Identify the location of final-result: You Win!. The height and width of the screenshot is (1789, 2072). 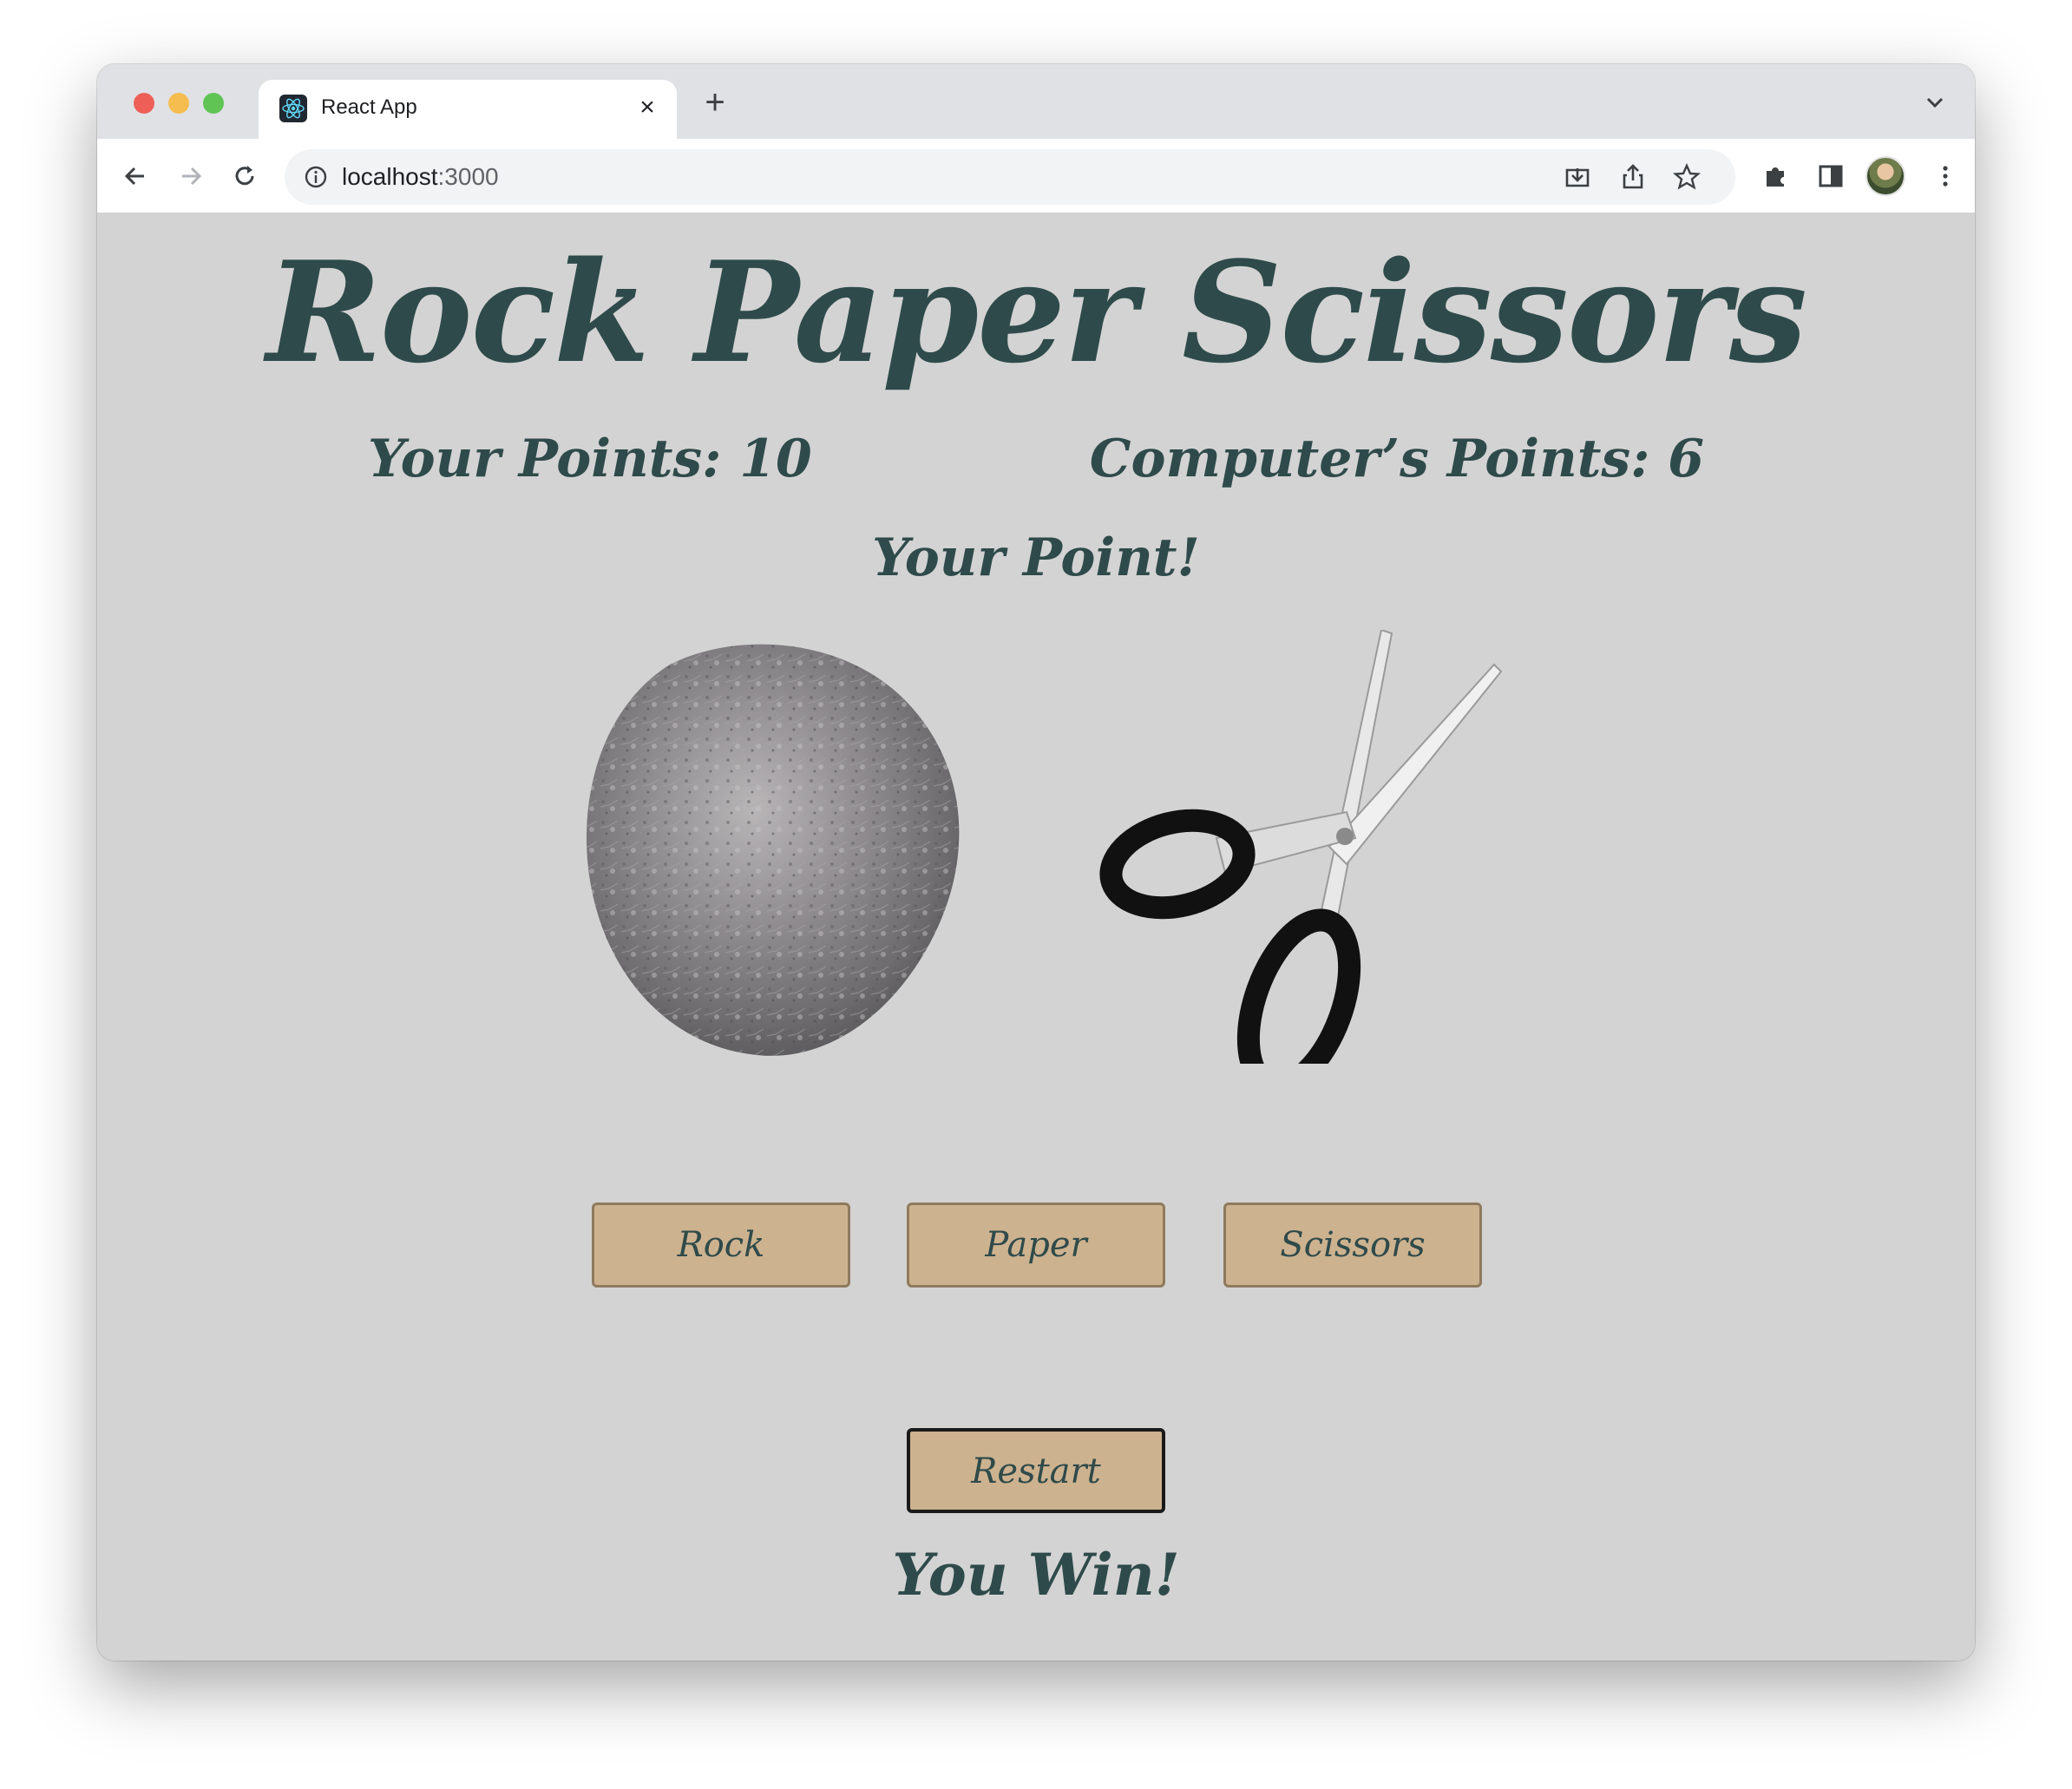
(1036, 1575).